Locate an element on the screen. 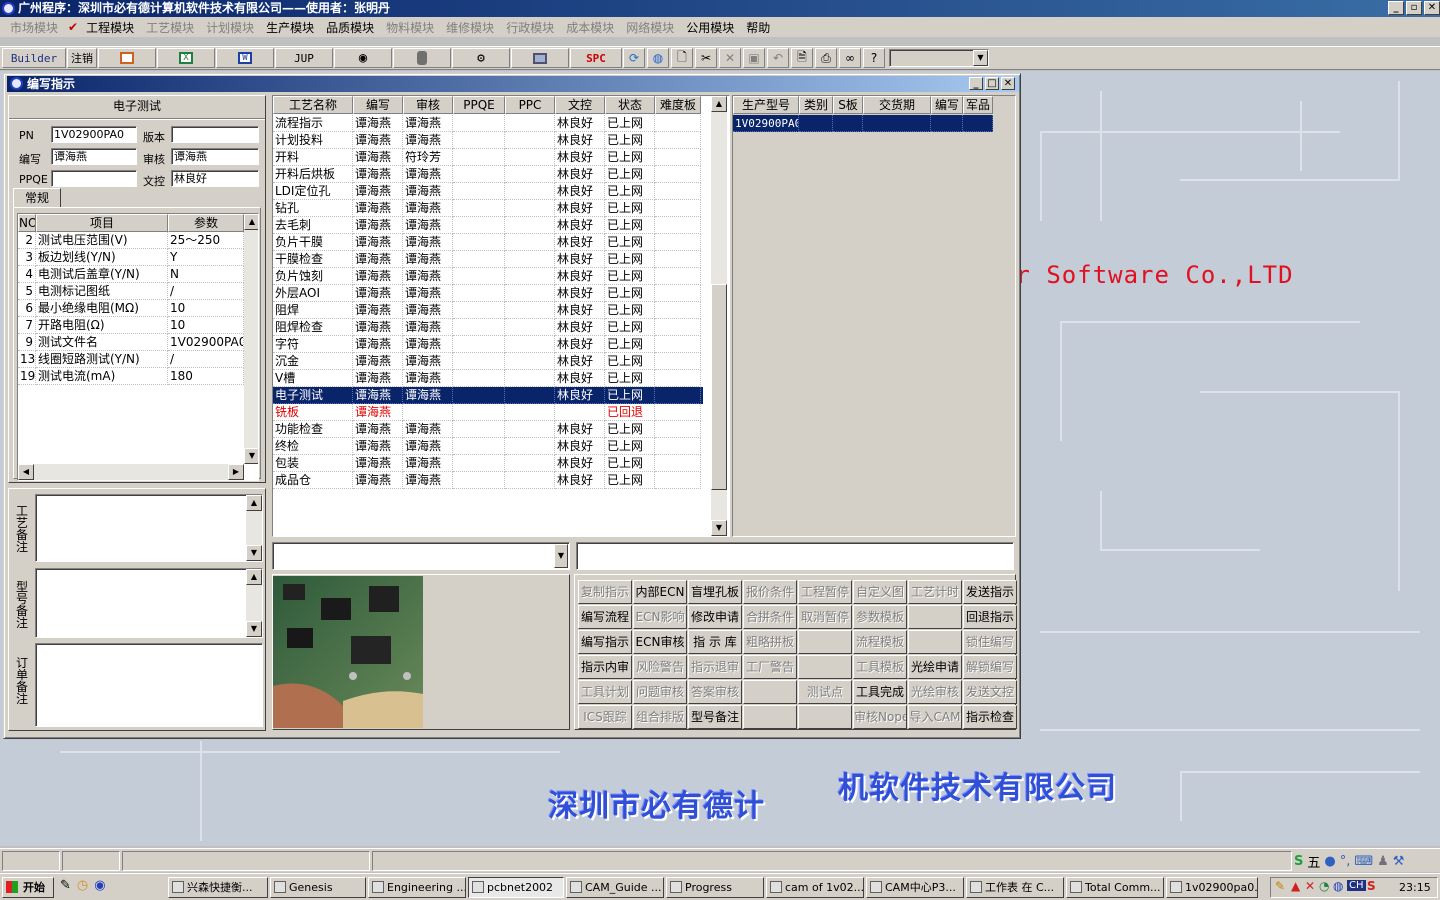 The height and width of the screenshot is (900, 1440). action-button-5-2: 型号备注 is located at coordinates (715, 717).